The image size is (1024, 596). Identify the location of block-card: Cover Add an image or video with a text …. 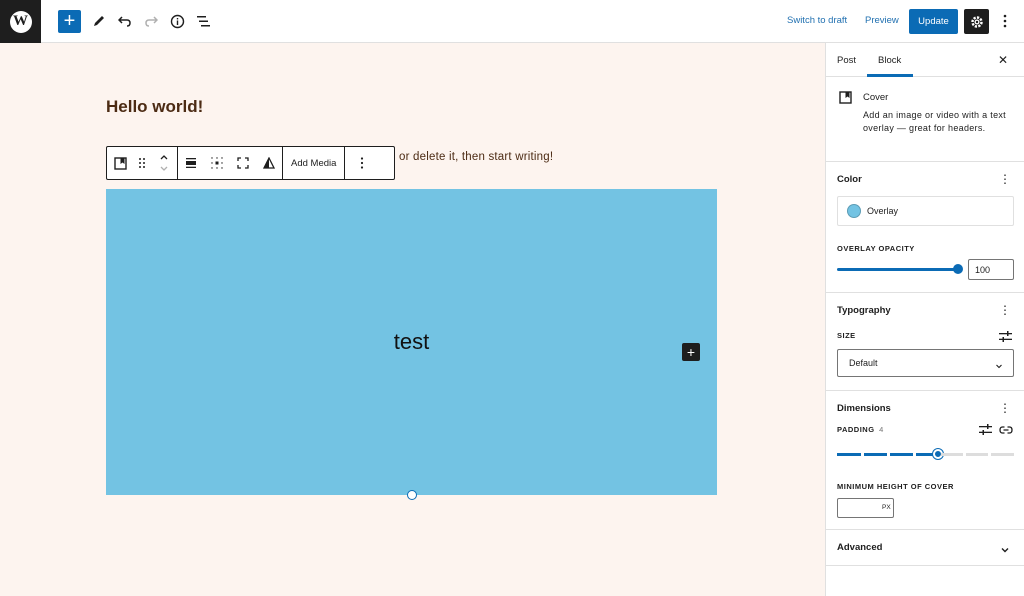
(925, 119).